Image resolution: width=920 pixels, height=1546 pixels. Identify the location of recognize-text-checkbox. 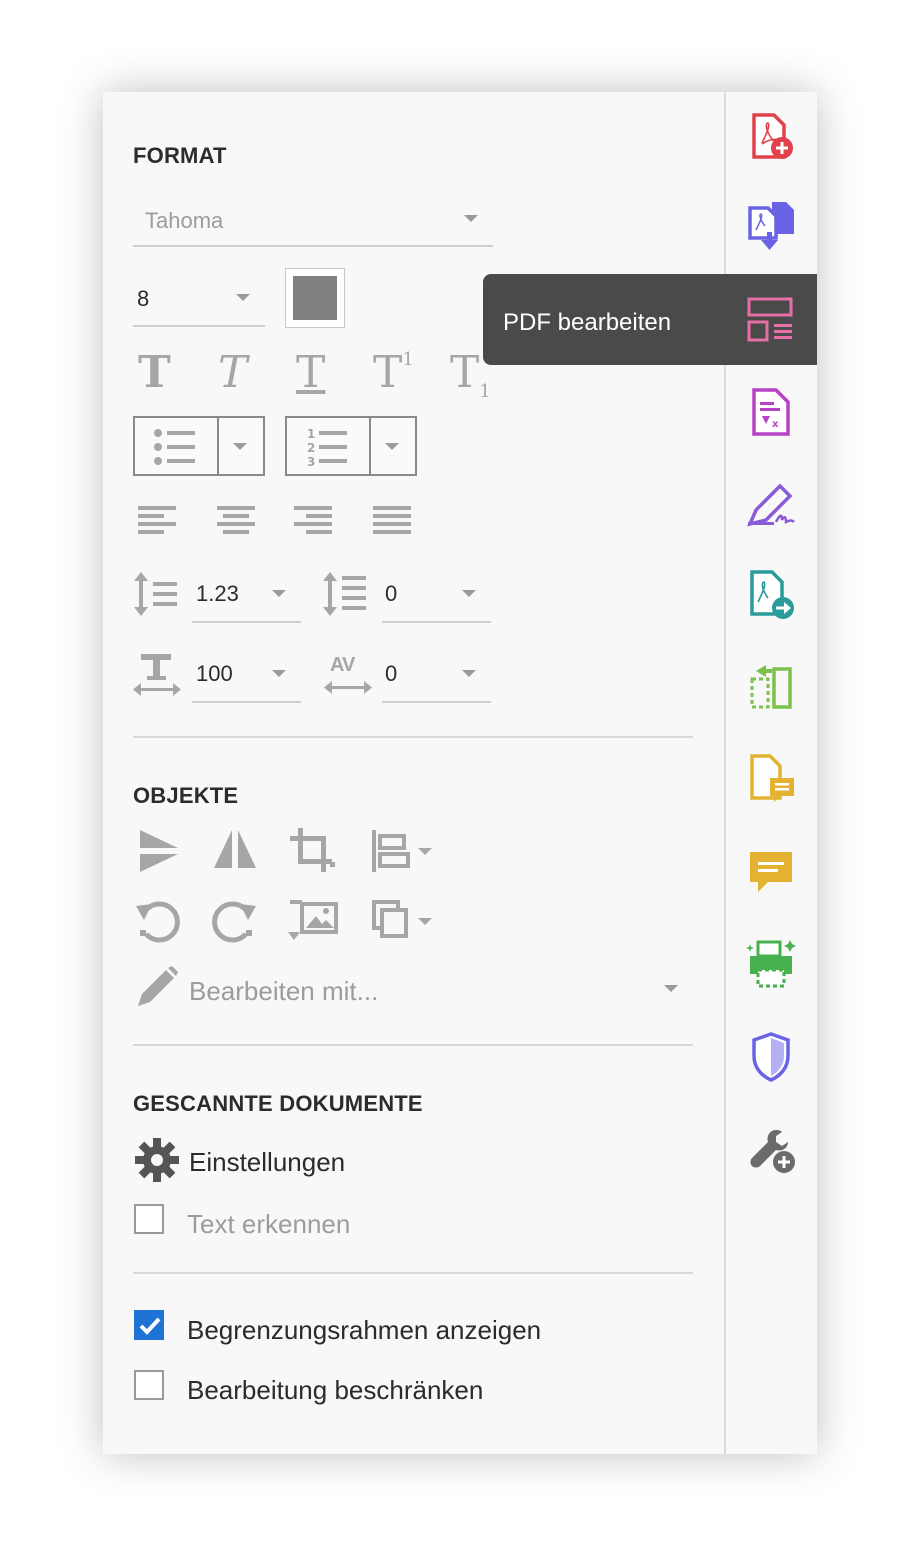
(149, 1219).